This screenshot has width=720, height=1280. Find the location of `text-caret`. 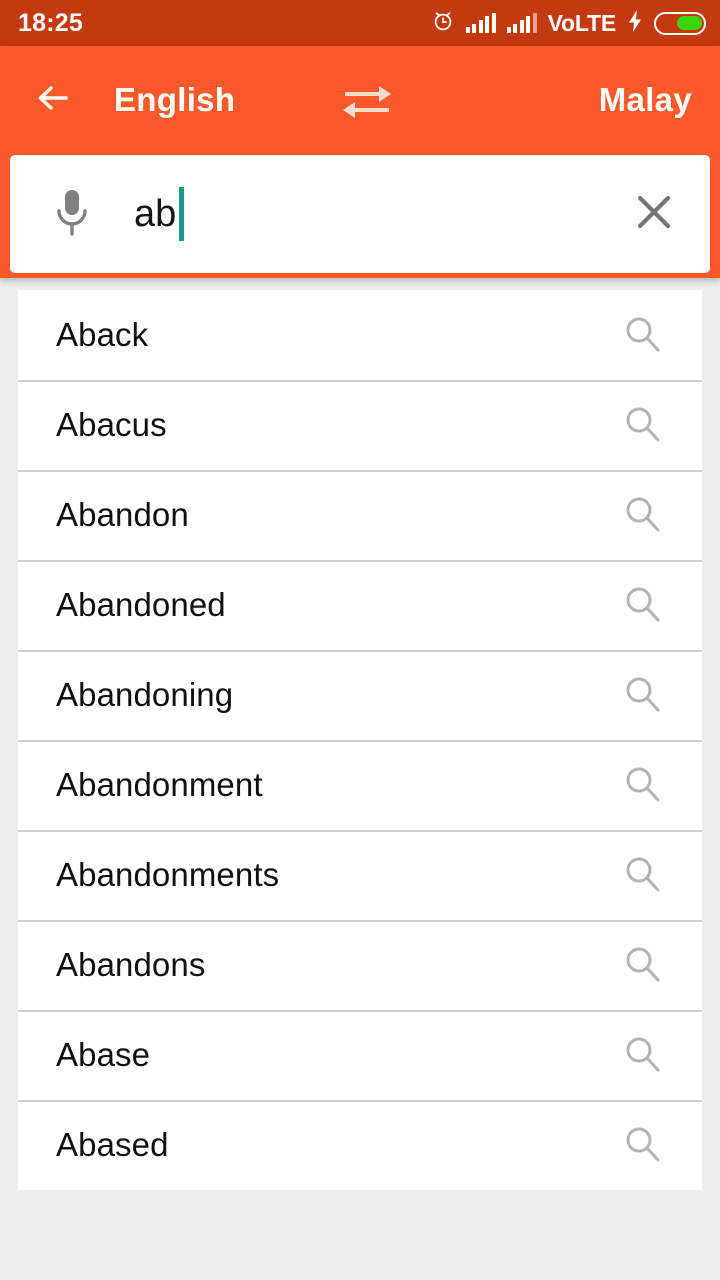

text-caret is located at coordinates (182, 214).